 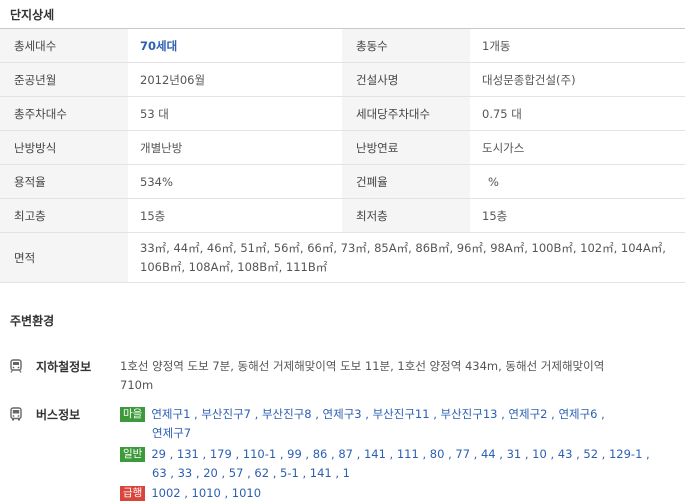 I want to click on row-value: 534%, so click(x=156, y=181).